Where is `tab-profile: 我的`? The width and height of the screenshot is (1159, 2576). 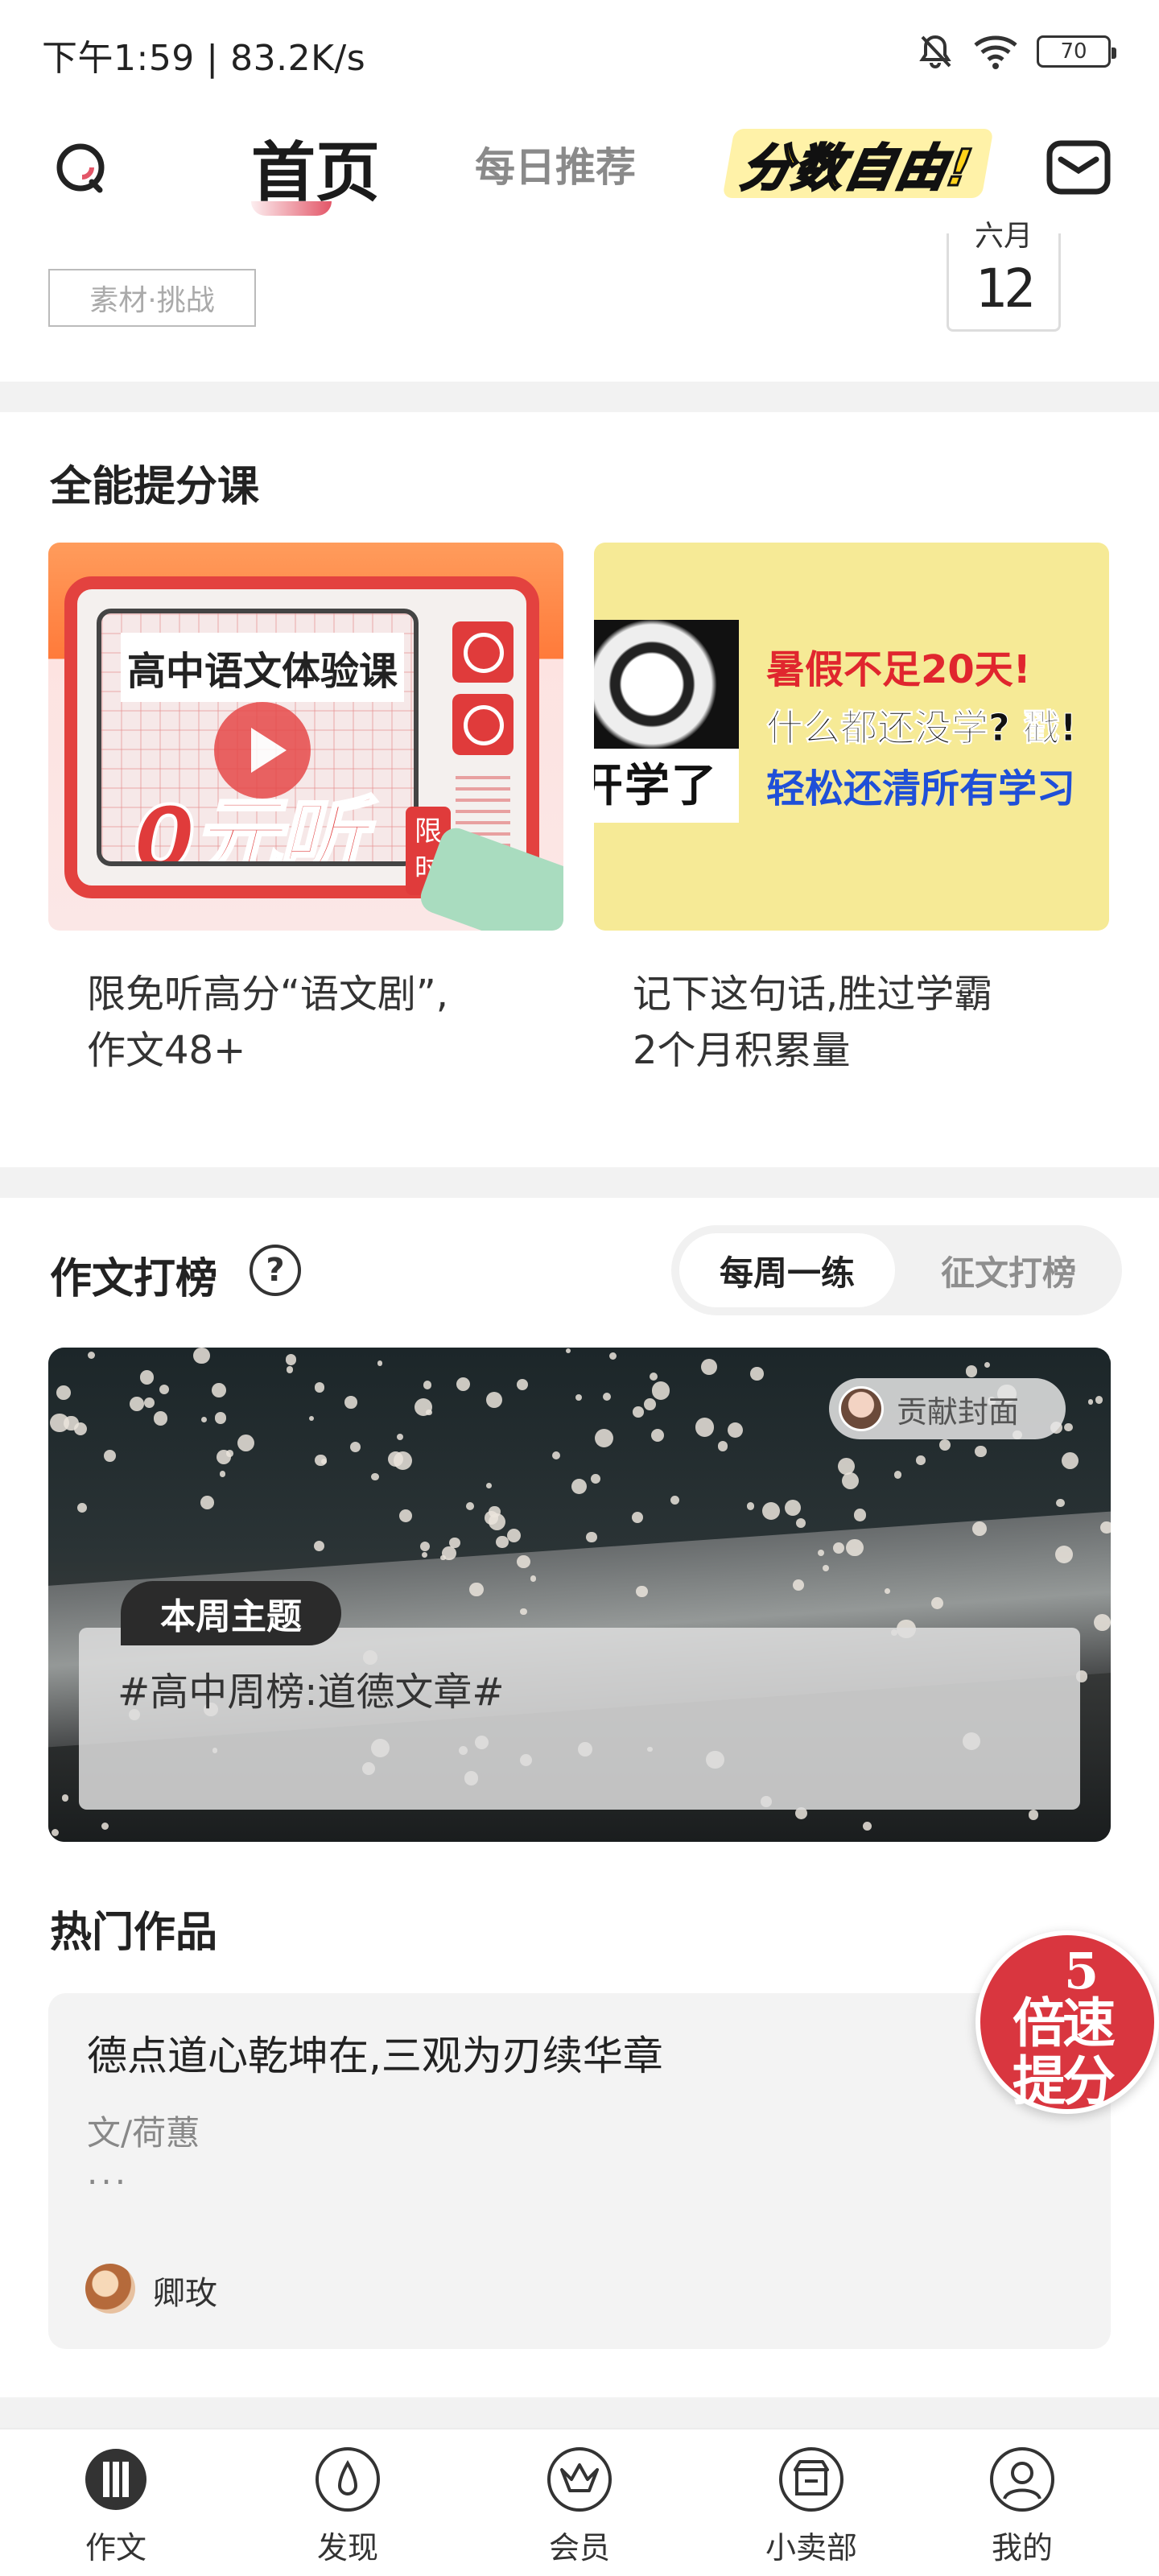
tab-profile: 我的 is located at coordinates (1022, 2506).